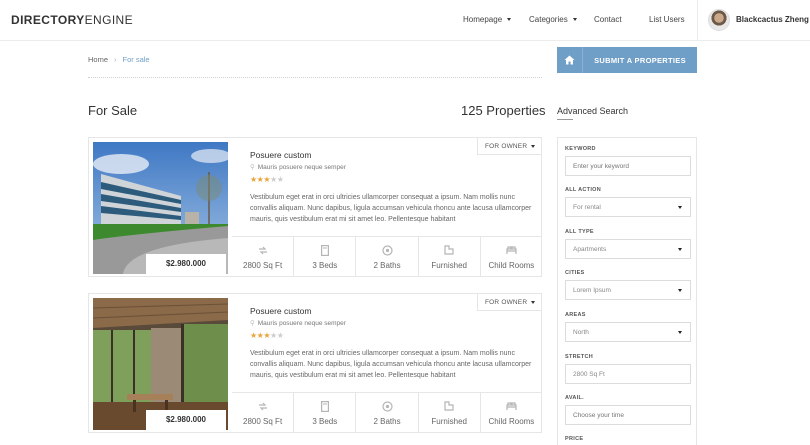 This screenshot has width=810, height=445. I want to click on cities-select: Lorem Ipsum, so click(628, 290).